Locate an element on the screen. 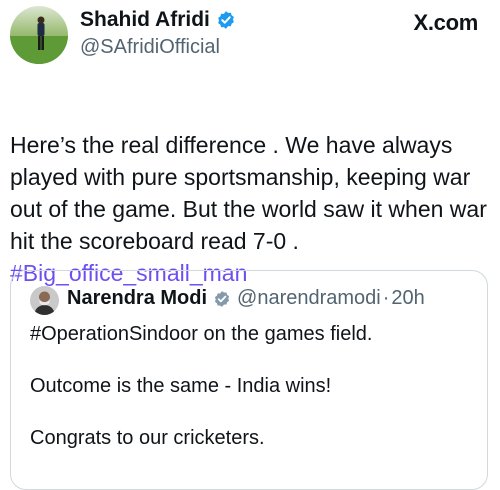 Image resolution: width=500 pixels, height=490 pixels. quoted-author-handle: @narendramodi is located at coordinates (309, 298).